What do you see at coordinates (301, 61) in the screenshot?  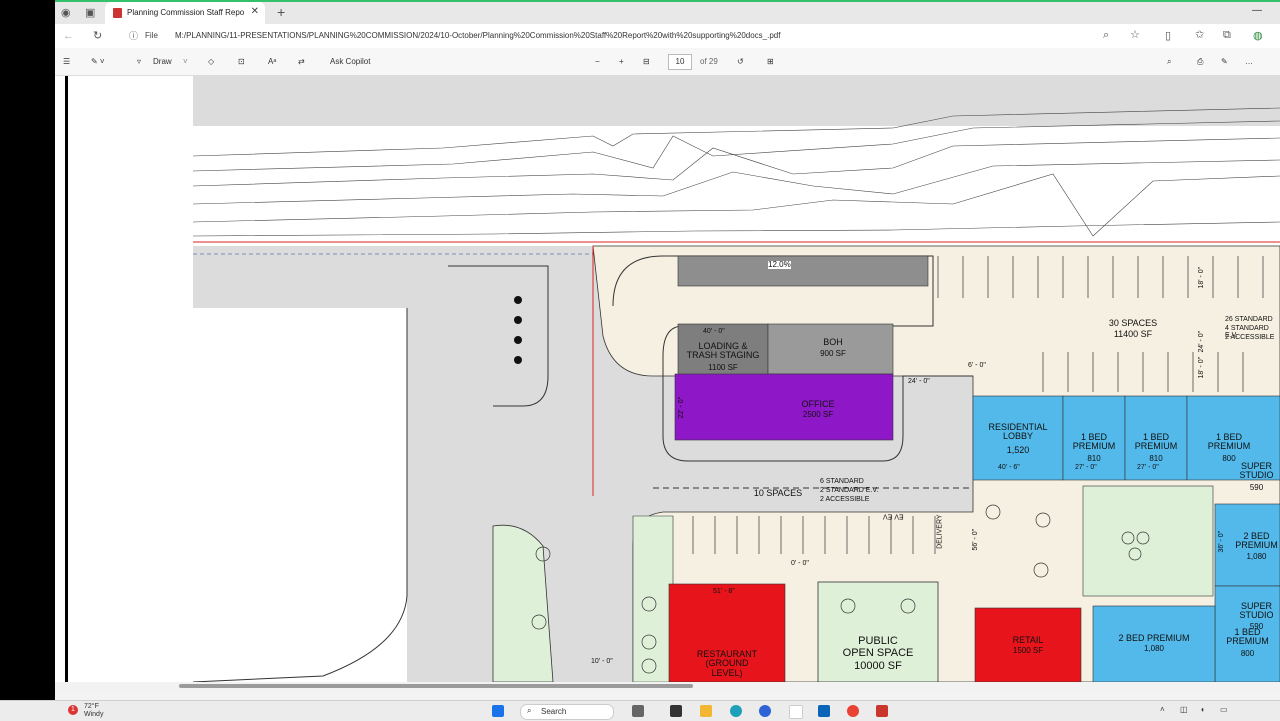 I see `translate-icon: ⇄` at bounding box center [301, 61].